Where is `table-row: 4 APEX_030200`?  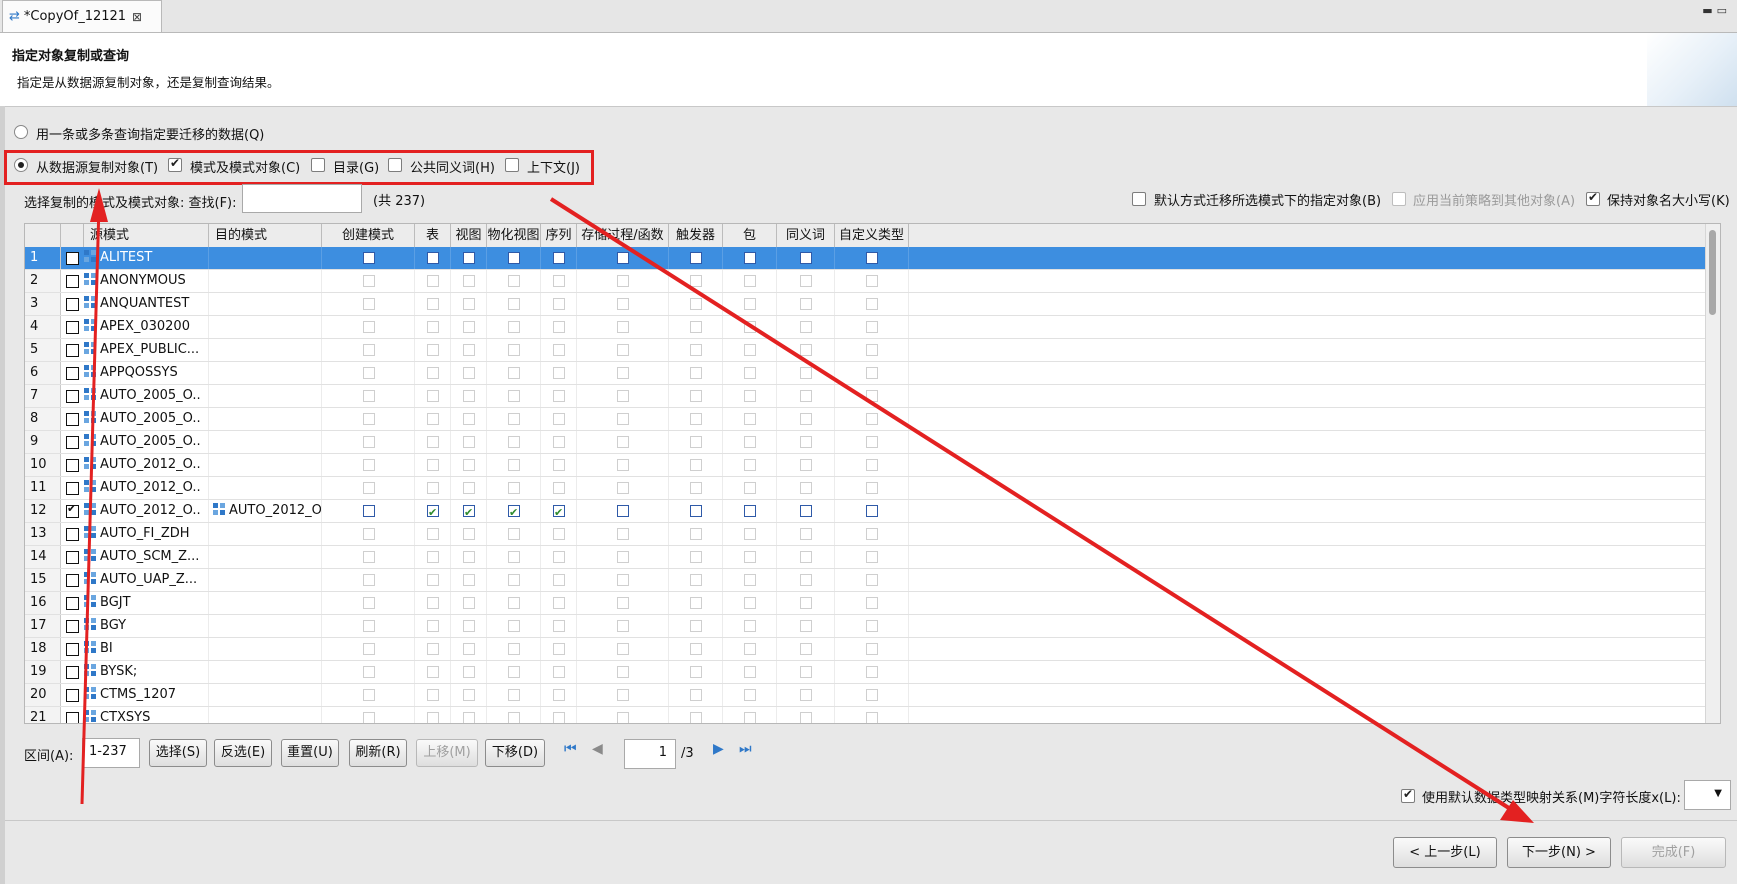
table-row: 4 APEX_030200 is located at coordinates (872, 327).